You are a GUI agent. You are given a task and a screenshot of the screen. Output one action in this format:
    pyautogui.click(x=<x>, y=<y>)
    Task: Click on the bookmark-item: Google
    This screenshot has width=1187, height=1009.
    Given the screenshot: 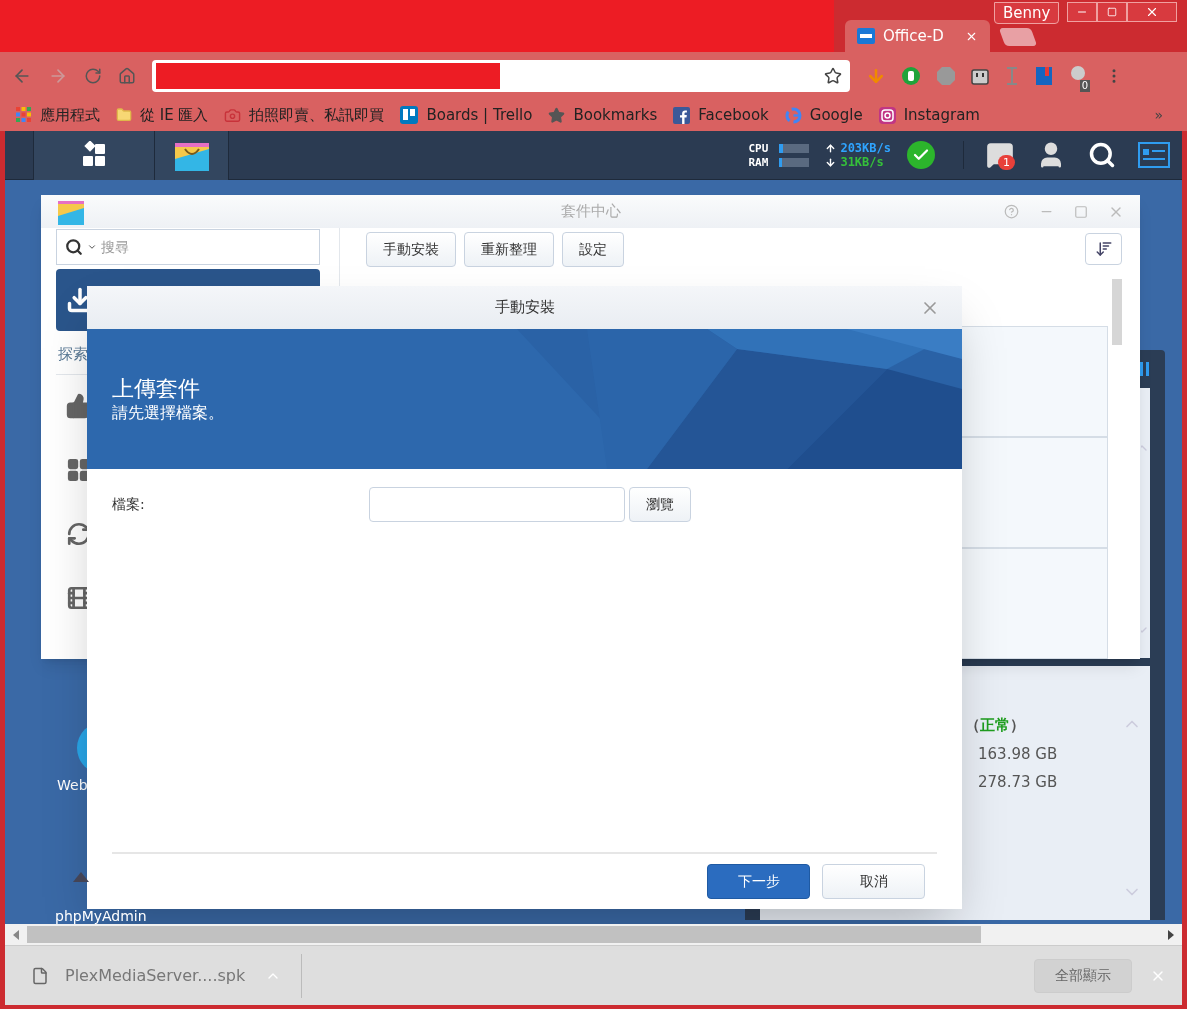 What is the action you would take?
    pyautogui.click(x=823, y=115)
    